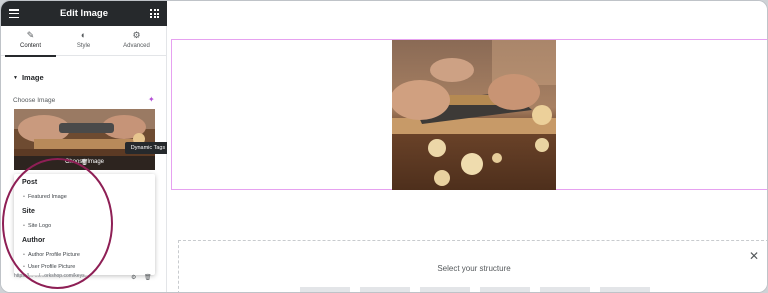 Image resolution: width=768 pixels, height=293 pixels. What do you see at coordinates (15, 78) in the screenshot?
I see `caret-down-icon: ▼` at bounding box center [15, 78].